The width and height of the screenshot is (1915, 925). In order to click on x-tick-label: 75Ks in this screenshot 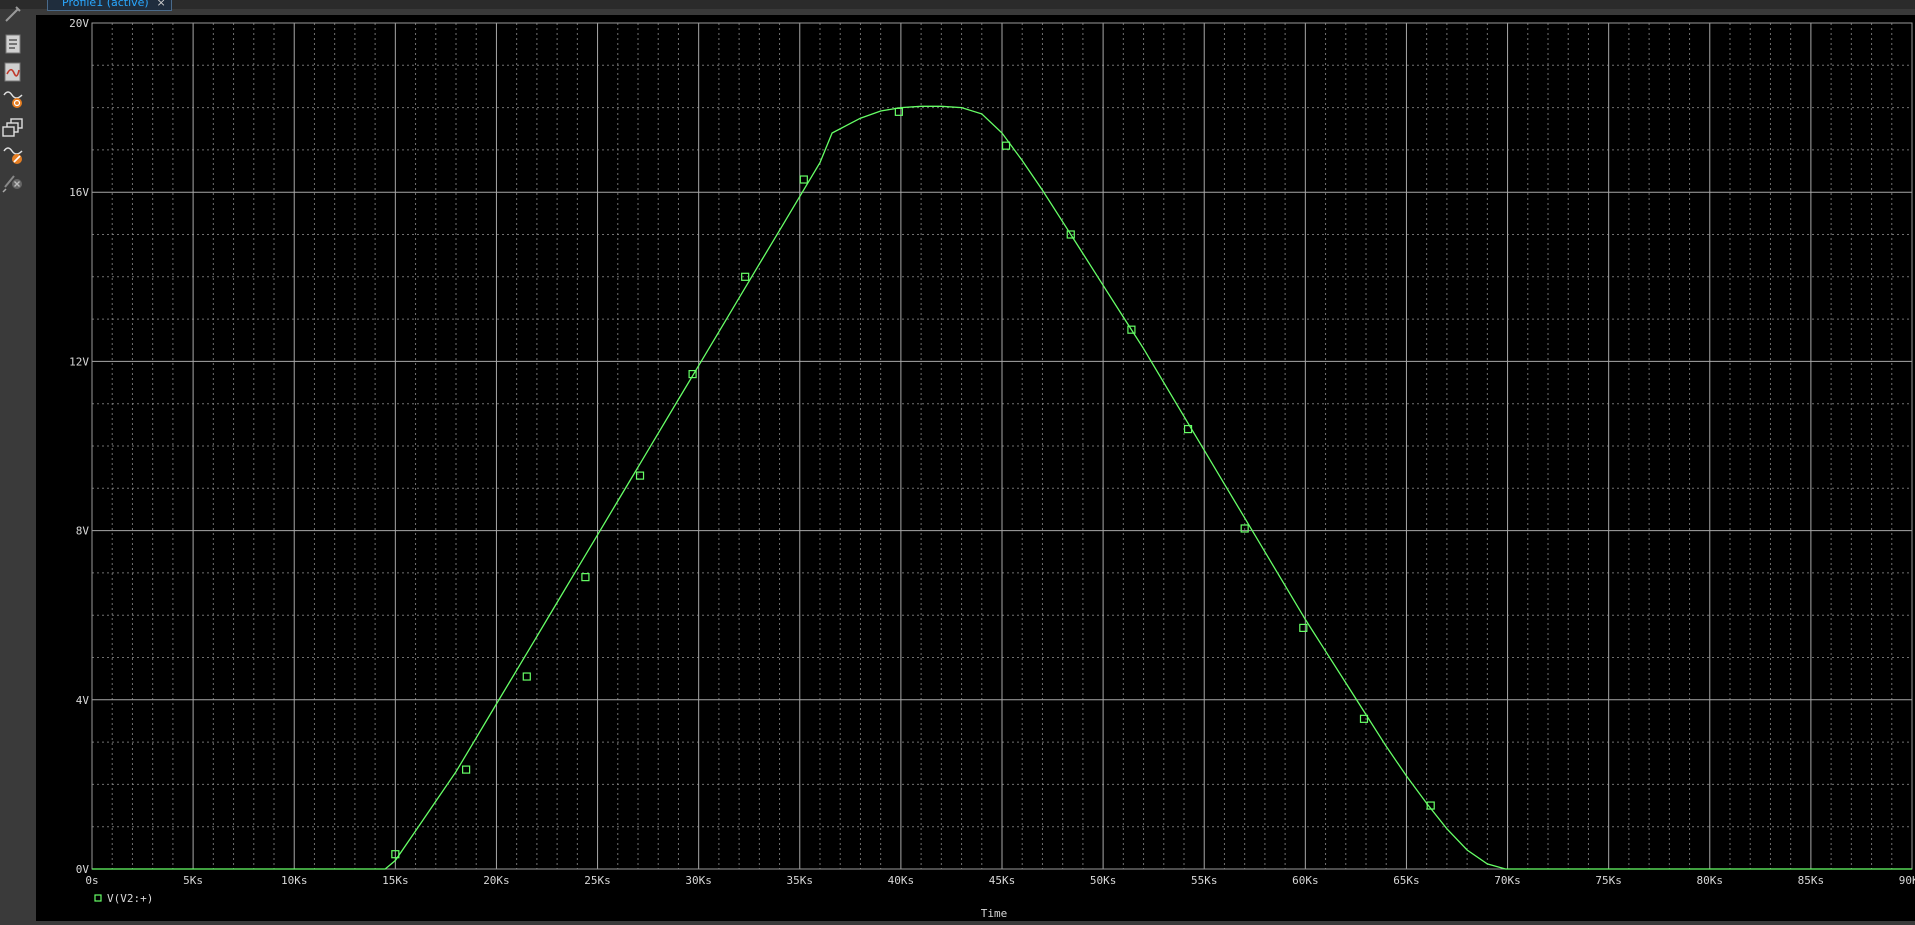, I will do `click(1608, 880)`.